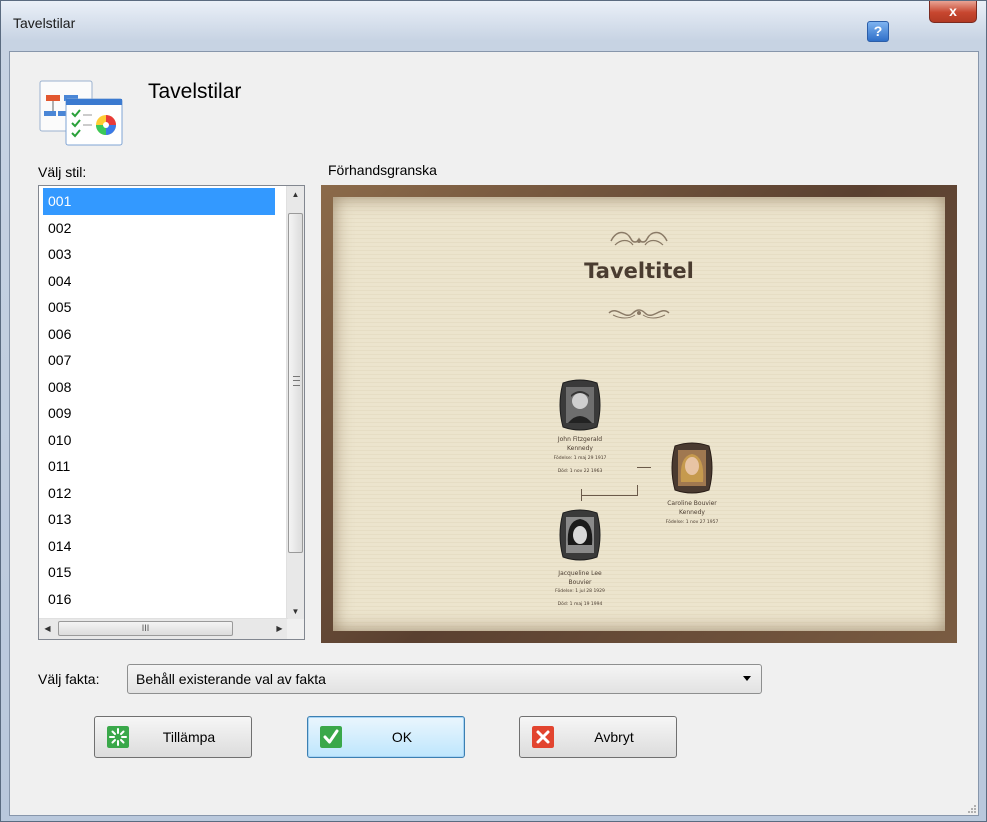 This screenshot has height=822, width=987. Describe the element at coordinates (639, 238) in the screenshot. I see `top-ornament-icon` at that location.